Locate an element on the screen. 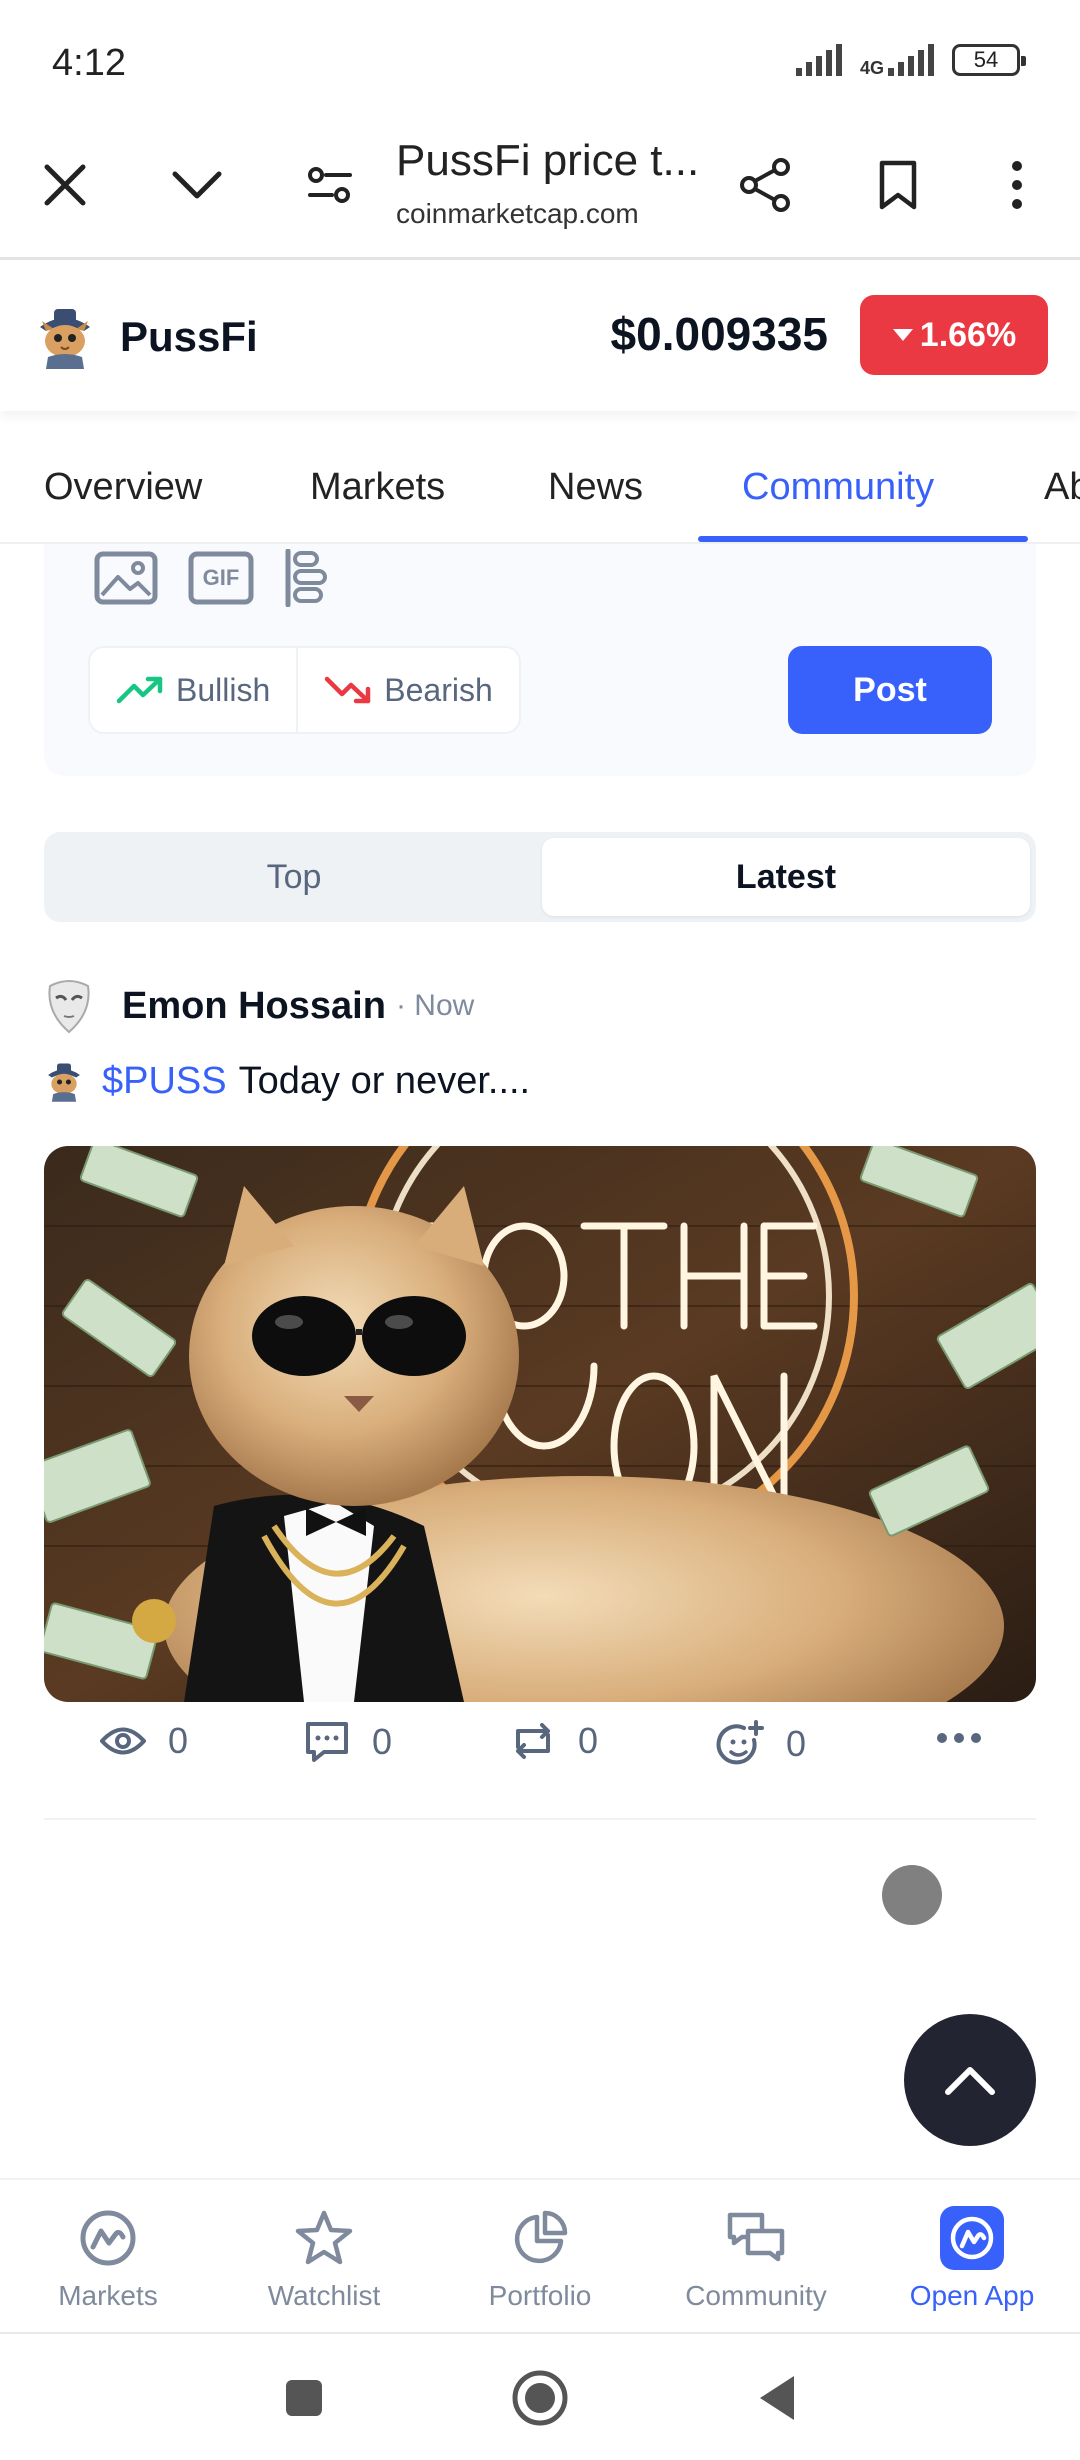  tab-overview: Overview is located at coordinates (123, 487).